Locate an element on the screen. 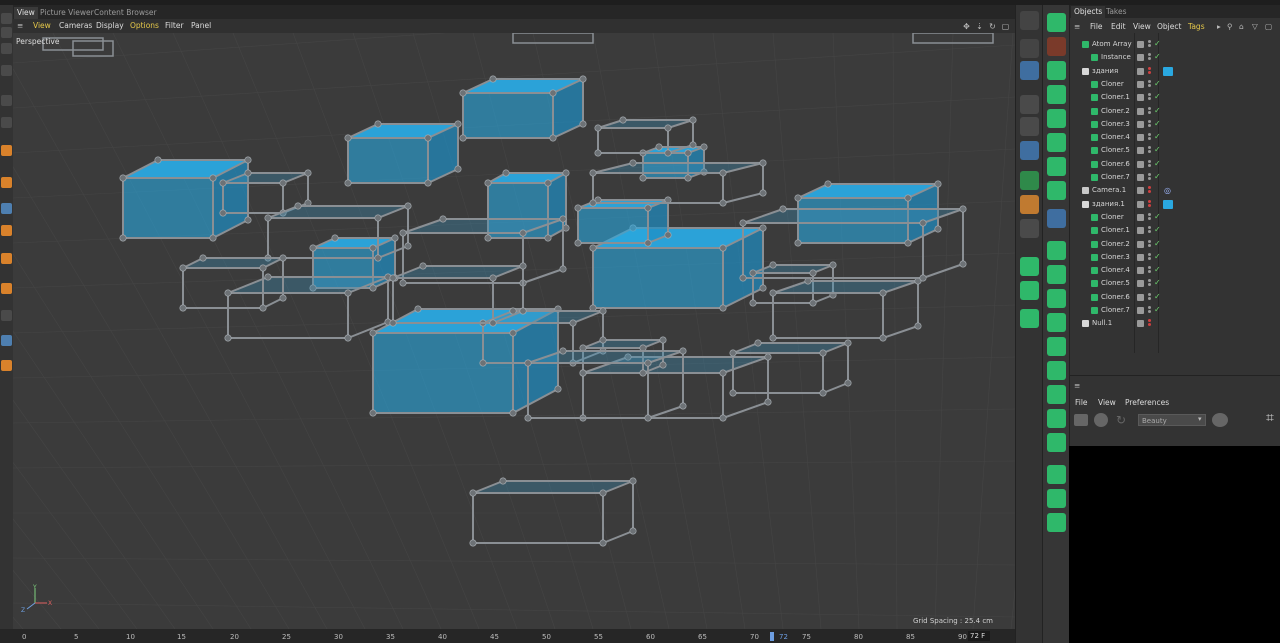  spline-icon is located at coordinates (1056, 474).